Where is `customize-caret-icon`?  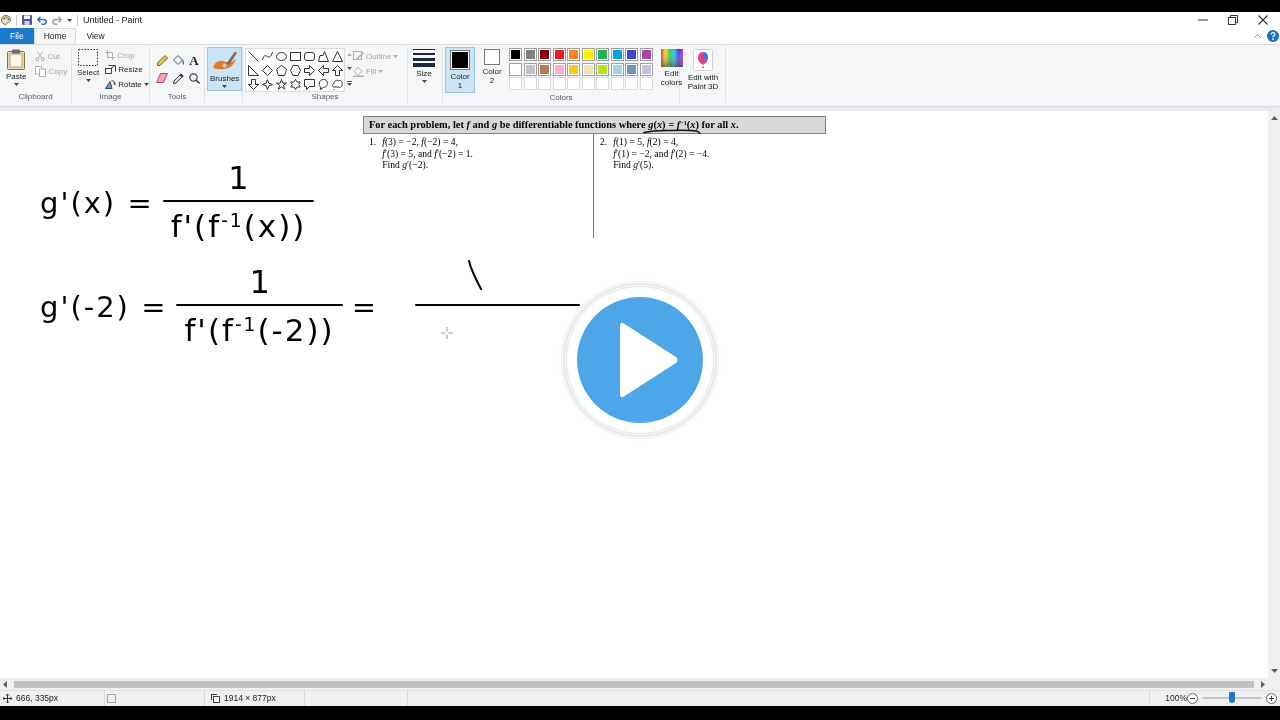 customize-caret-icon is located at coordinates (69, 20).